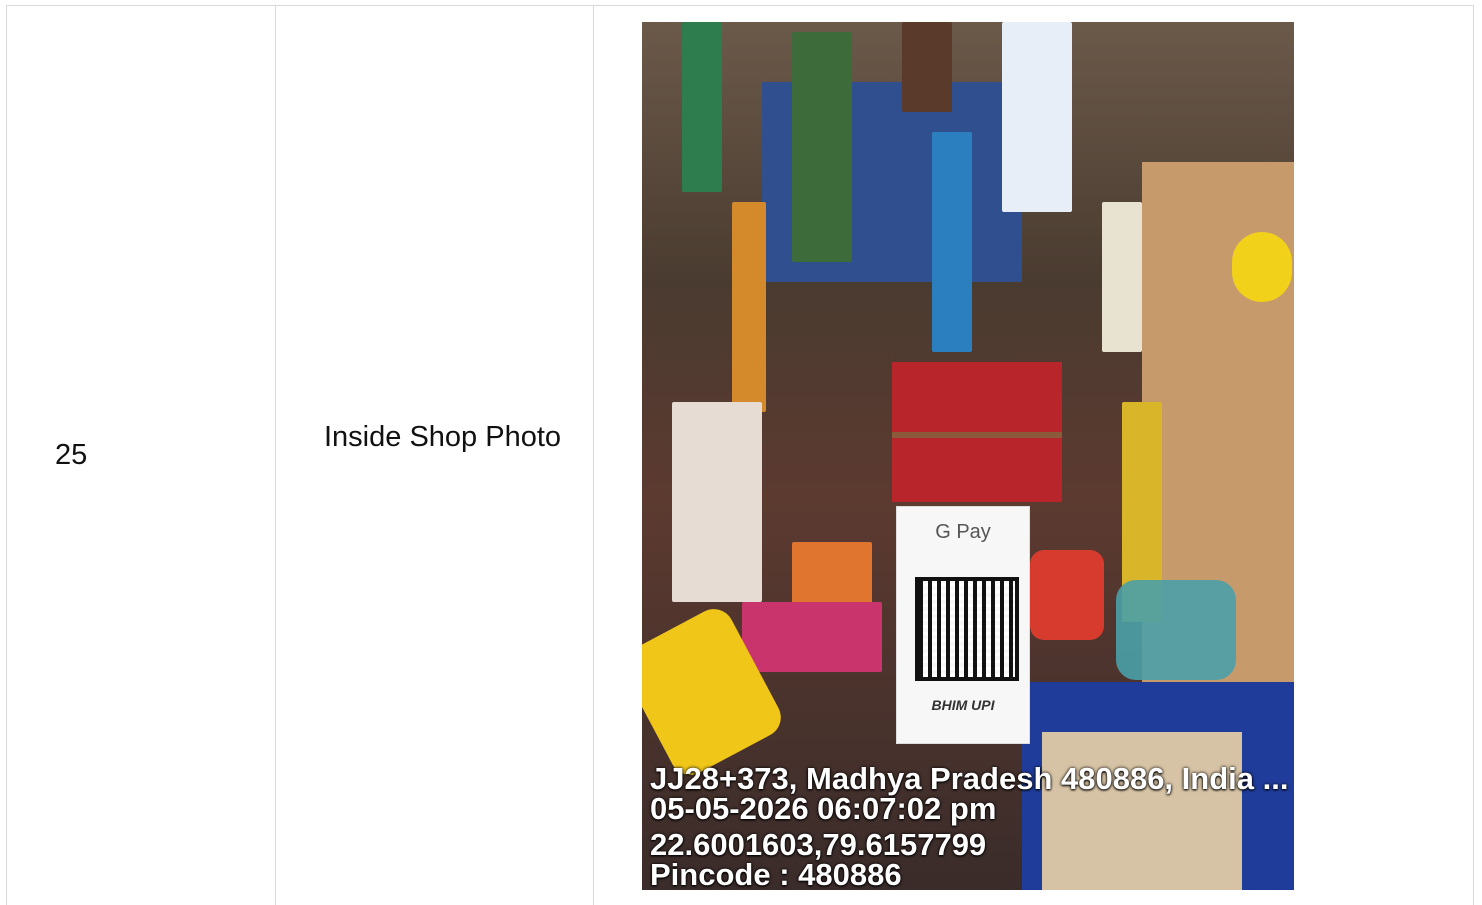 The image size is (1482, 905). What do you see at coordinates (818, 844) in the screenshot?
I see `stamp-coordinates: 22.6001603,79.6157799` at bounding box center [818, 844].